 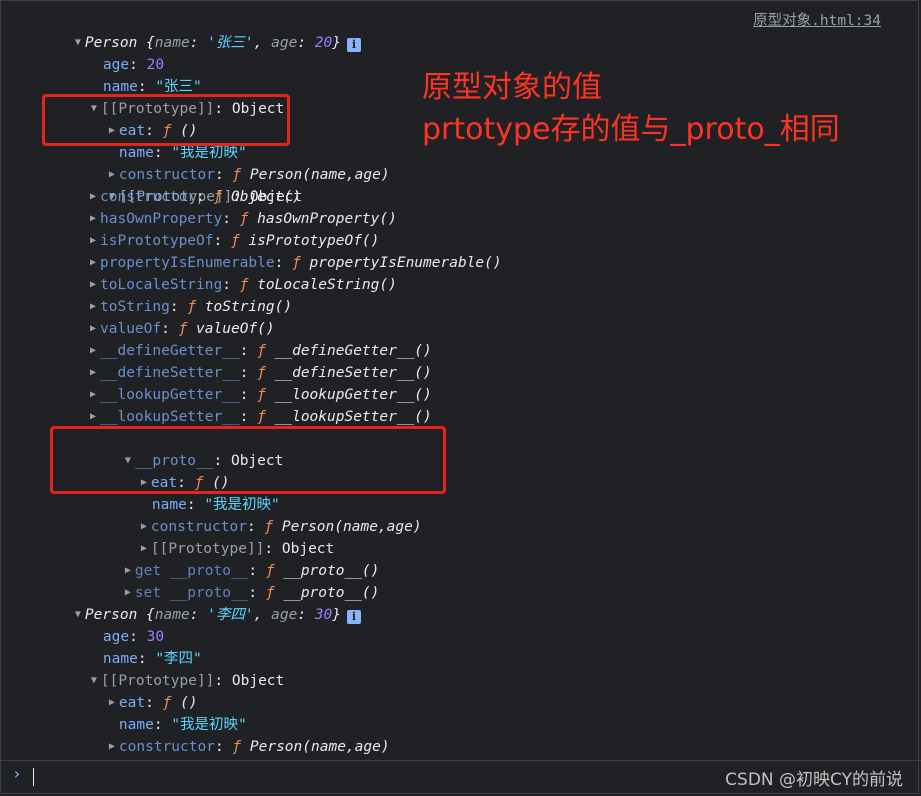 What do you see at coordinates (186, 747) in the screenshot?
I see `person2-object-prototype-row: ▶[[Prototype]]: Object` at bounding box center [186, 747].